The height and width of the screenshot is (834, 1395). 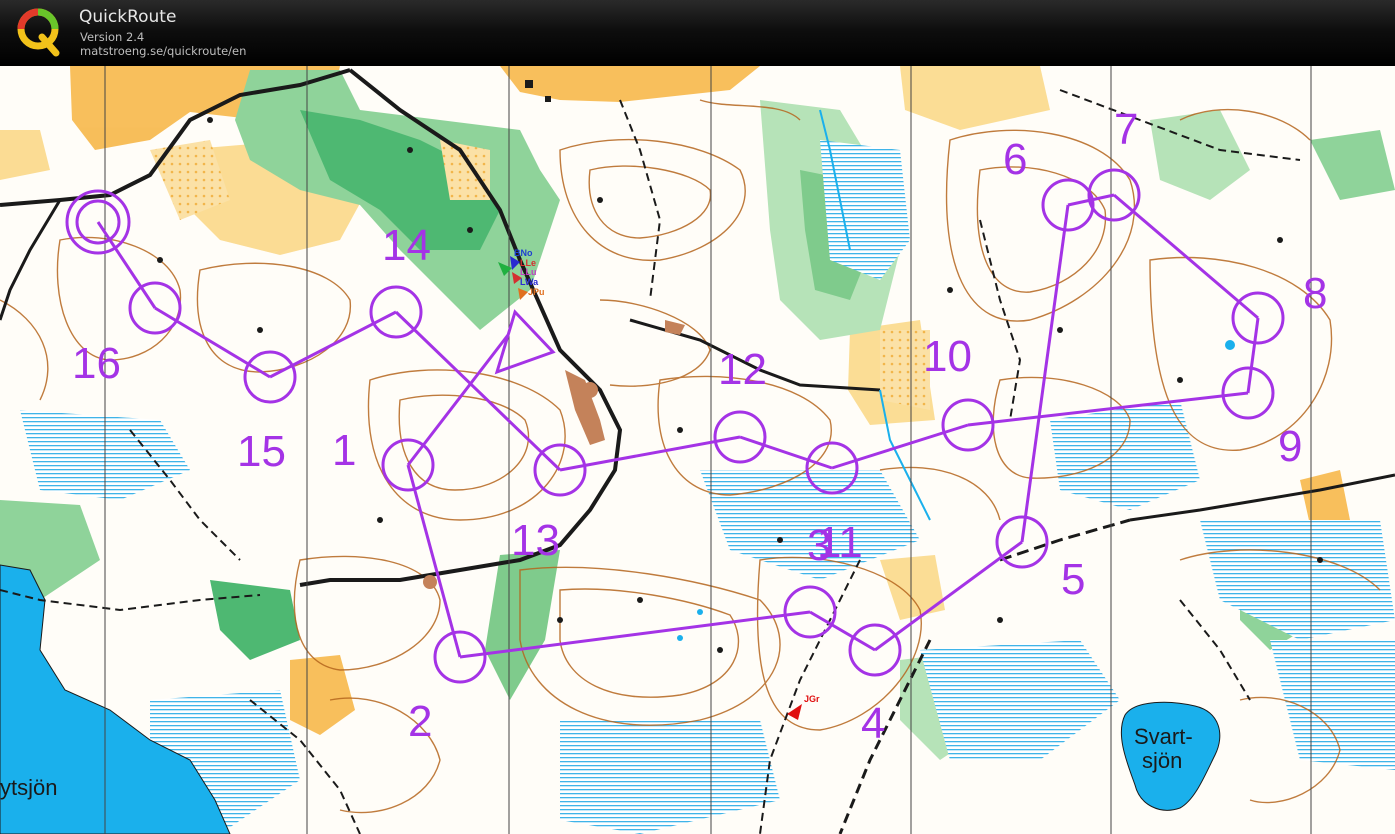 What do you see at coordinates (1162, 760) in the screenshot?
I see `lake-name-svartsjon-line2: sjön` at bounding box center [1162, 760].